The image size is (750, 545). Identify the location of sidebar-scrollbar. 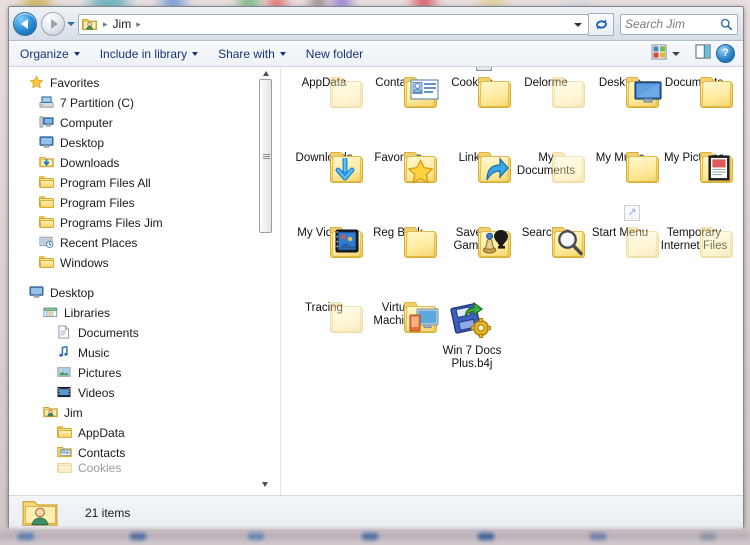
(266, 279).